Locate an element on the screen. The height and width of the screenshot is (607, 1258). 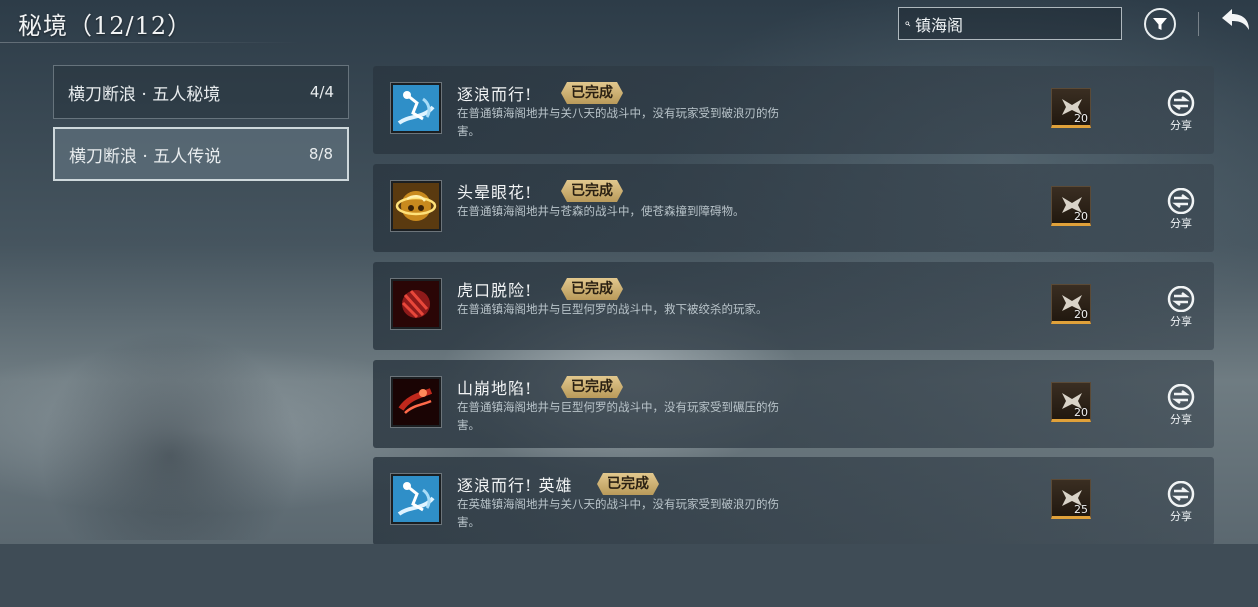
achievement-title: 头晕眼花! is located at coordinates (495, 192).